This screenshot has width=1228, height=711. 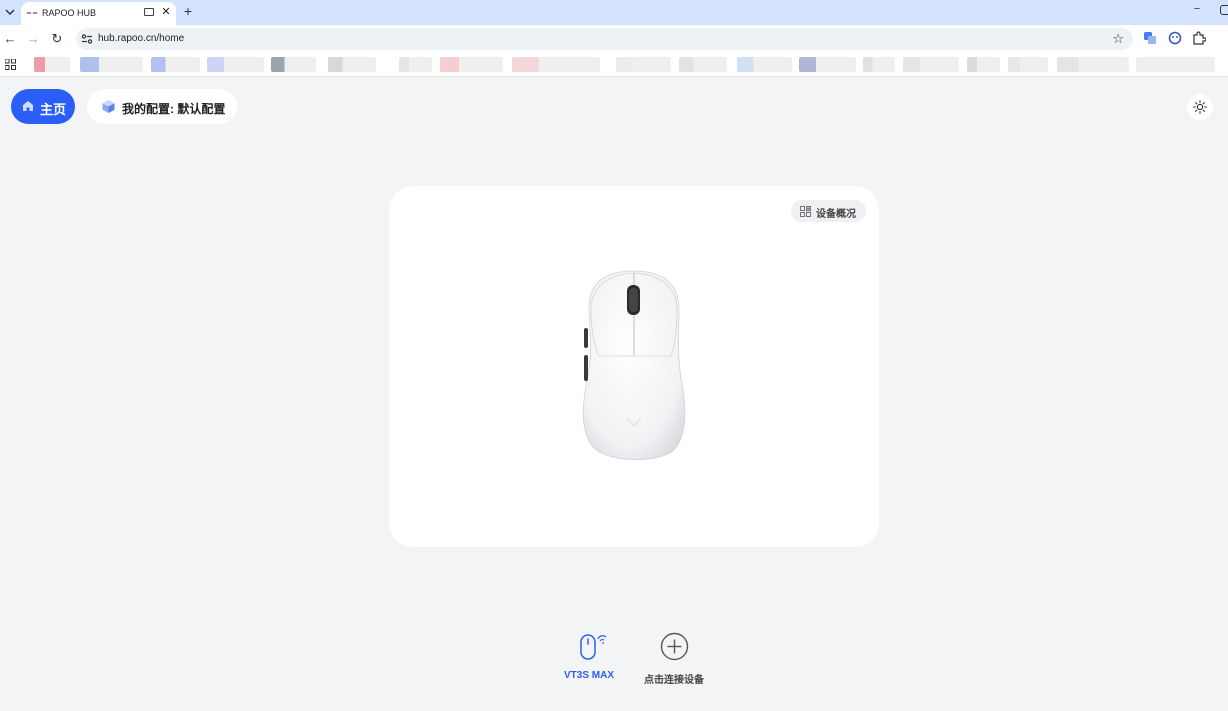 I want to click on connect-device-button: 点击连接设备, so click(x=674, y=659).